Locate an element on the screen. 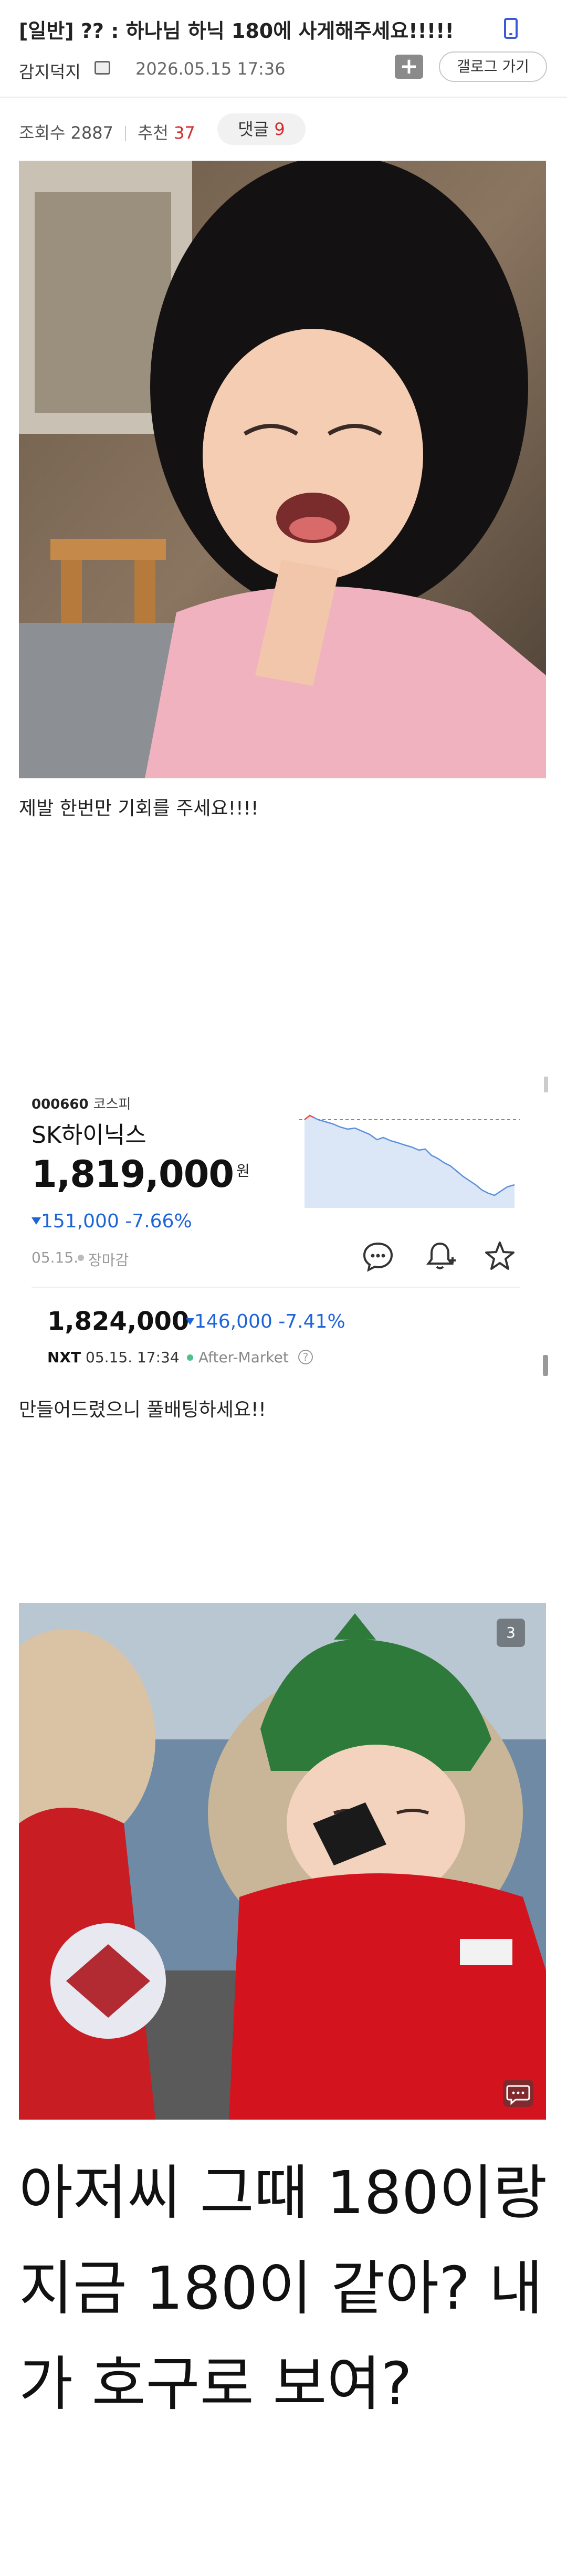 This screenshot has height=2576, width=567. post-date: 2026.05.15 17:36 is located at coordinates (210, 69).